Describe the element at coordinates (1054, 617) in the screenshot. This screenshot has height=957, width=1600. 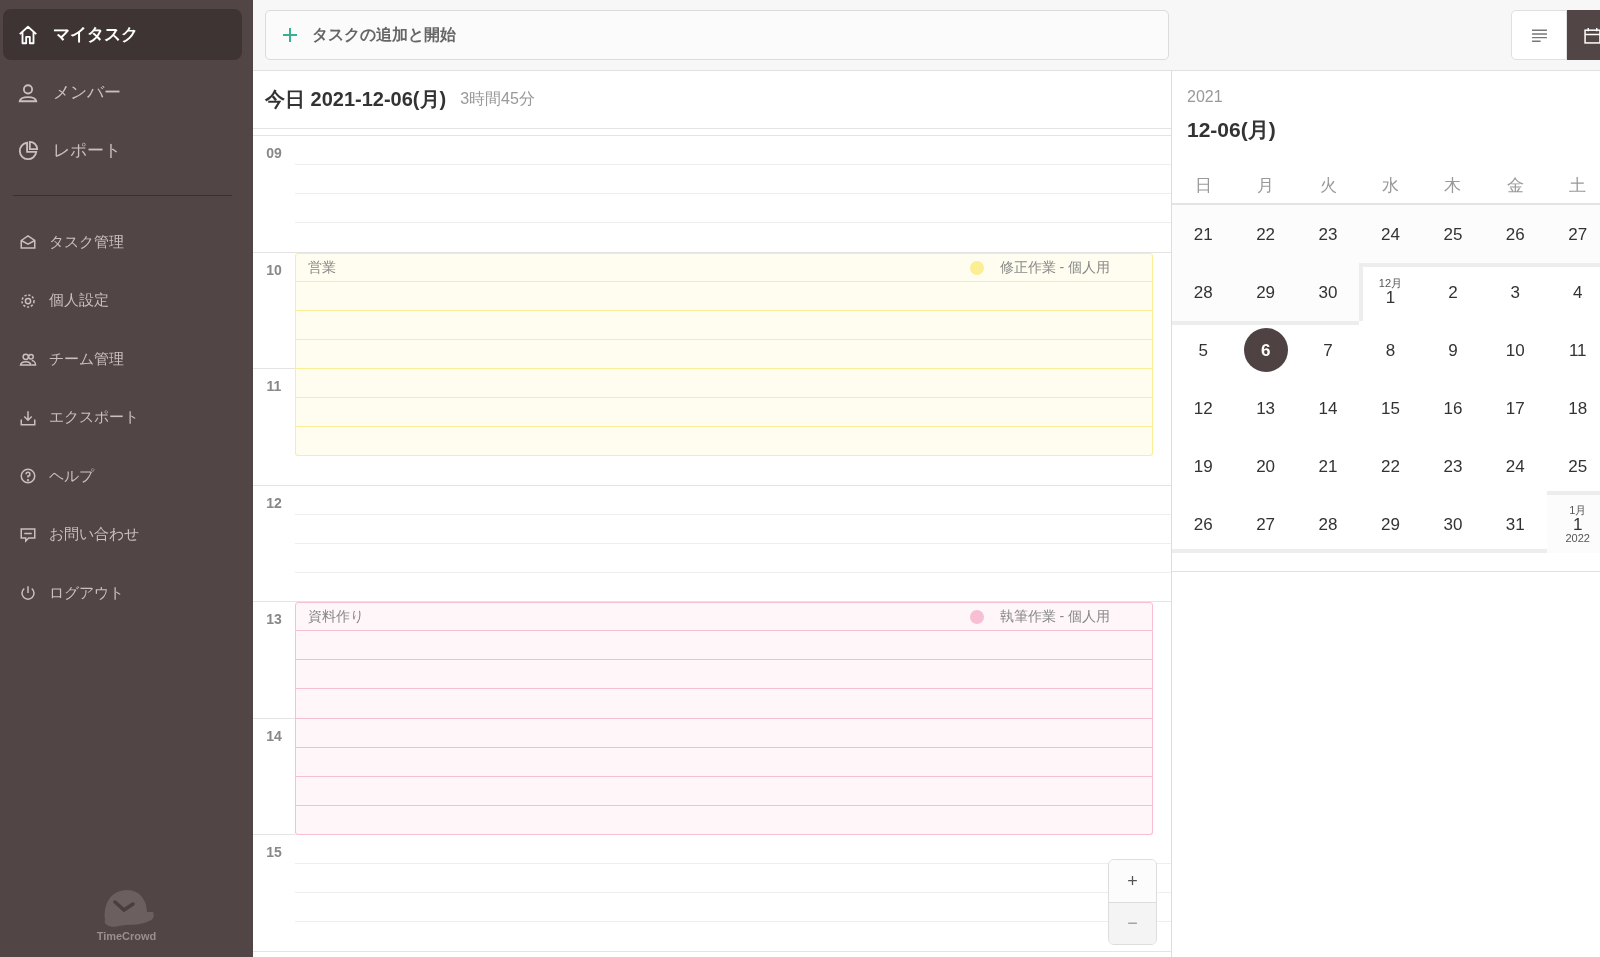
I see `project-label: 執筆作業 - 個人用` at that location.